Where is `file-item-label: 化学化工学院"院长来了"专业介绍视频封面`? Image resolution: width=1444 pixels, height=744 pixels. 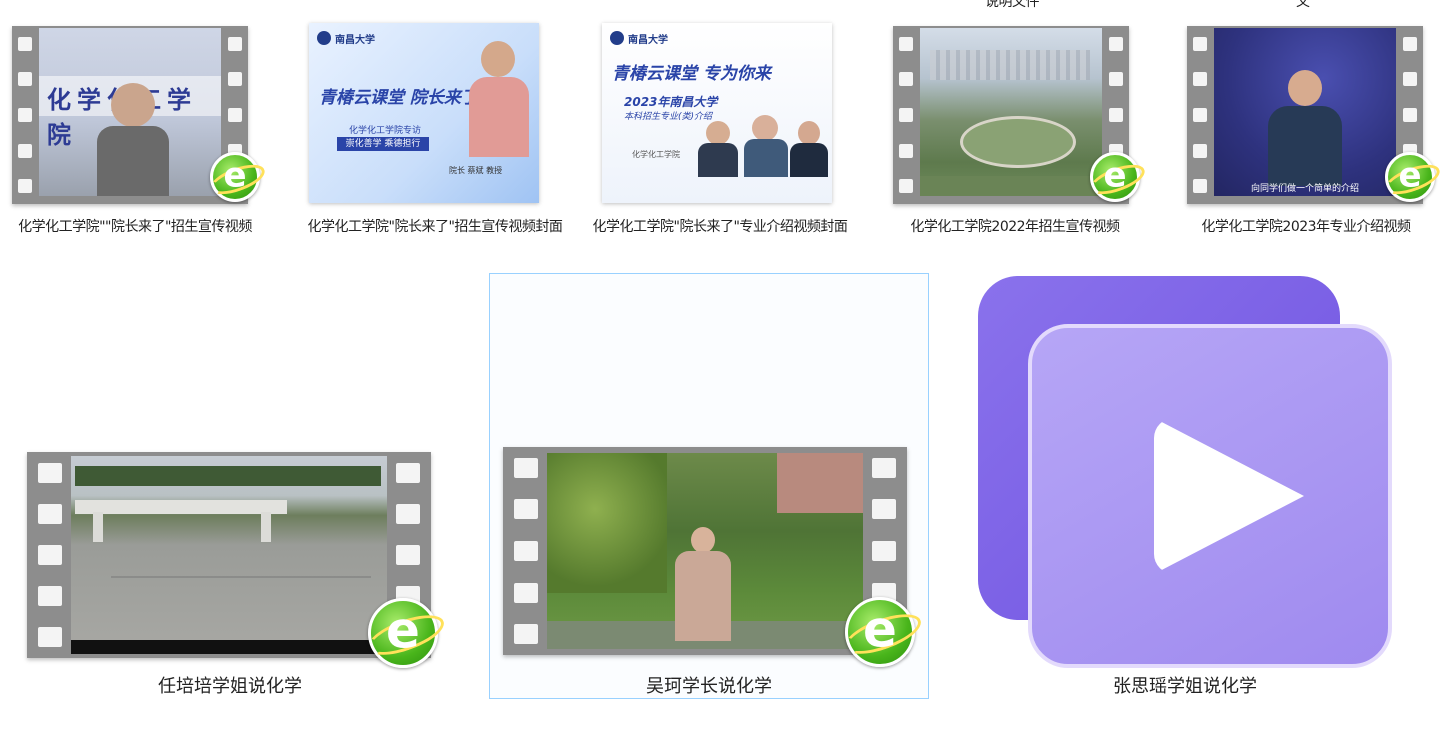
file-item-label: 化学化工学院"院长来了"专业介绍视频封面 is located at coordinates (720, 227).